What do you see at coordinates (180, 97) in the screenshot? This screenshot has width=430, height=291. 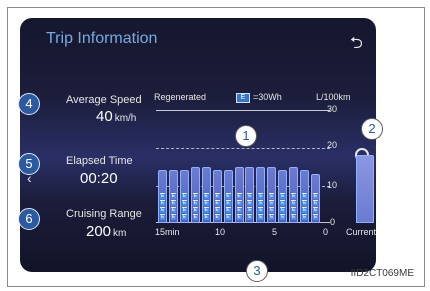 I see `regenerated-label: Regenerated` at bounding box center [180, 97].